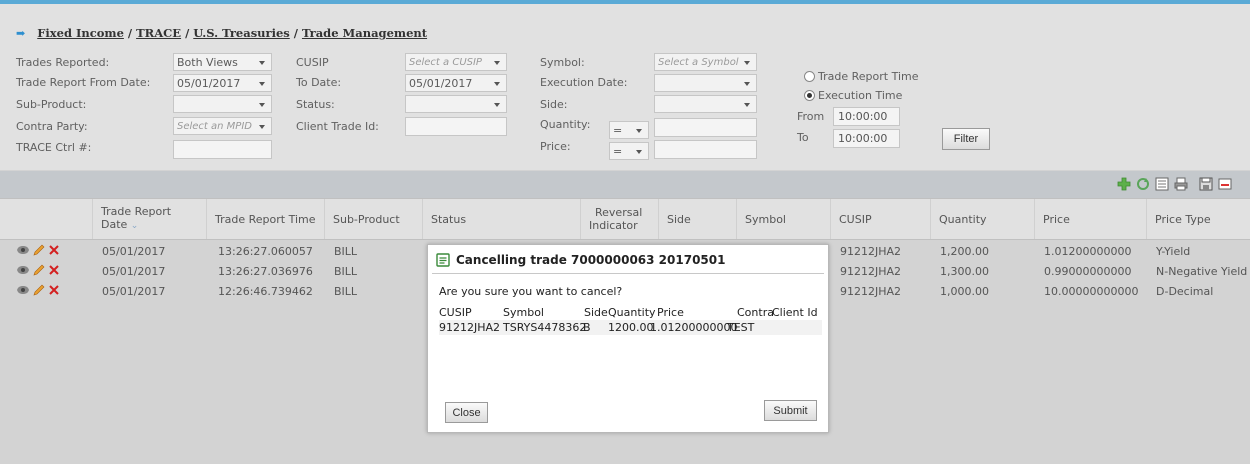 This screenshot has width=1250, height=464. I want to click on quantity-label: Quantity:, so click(565, 124).